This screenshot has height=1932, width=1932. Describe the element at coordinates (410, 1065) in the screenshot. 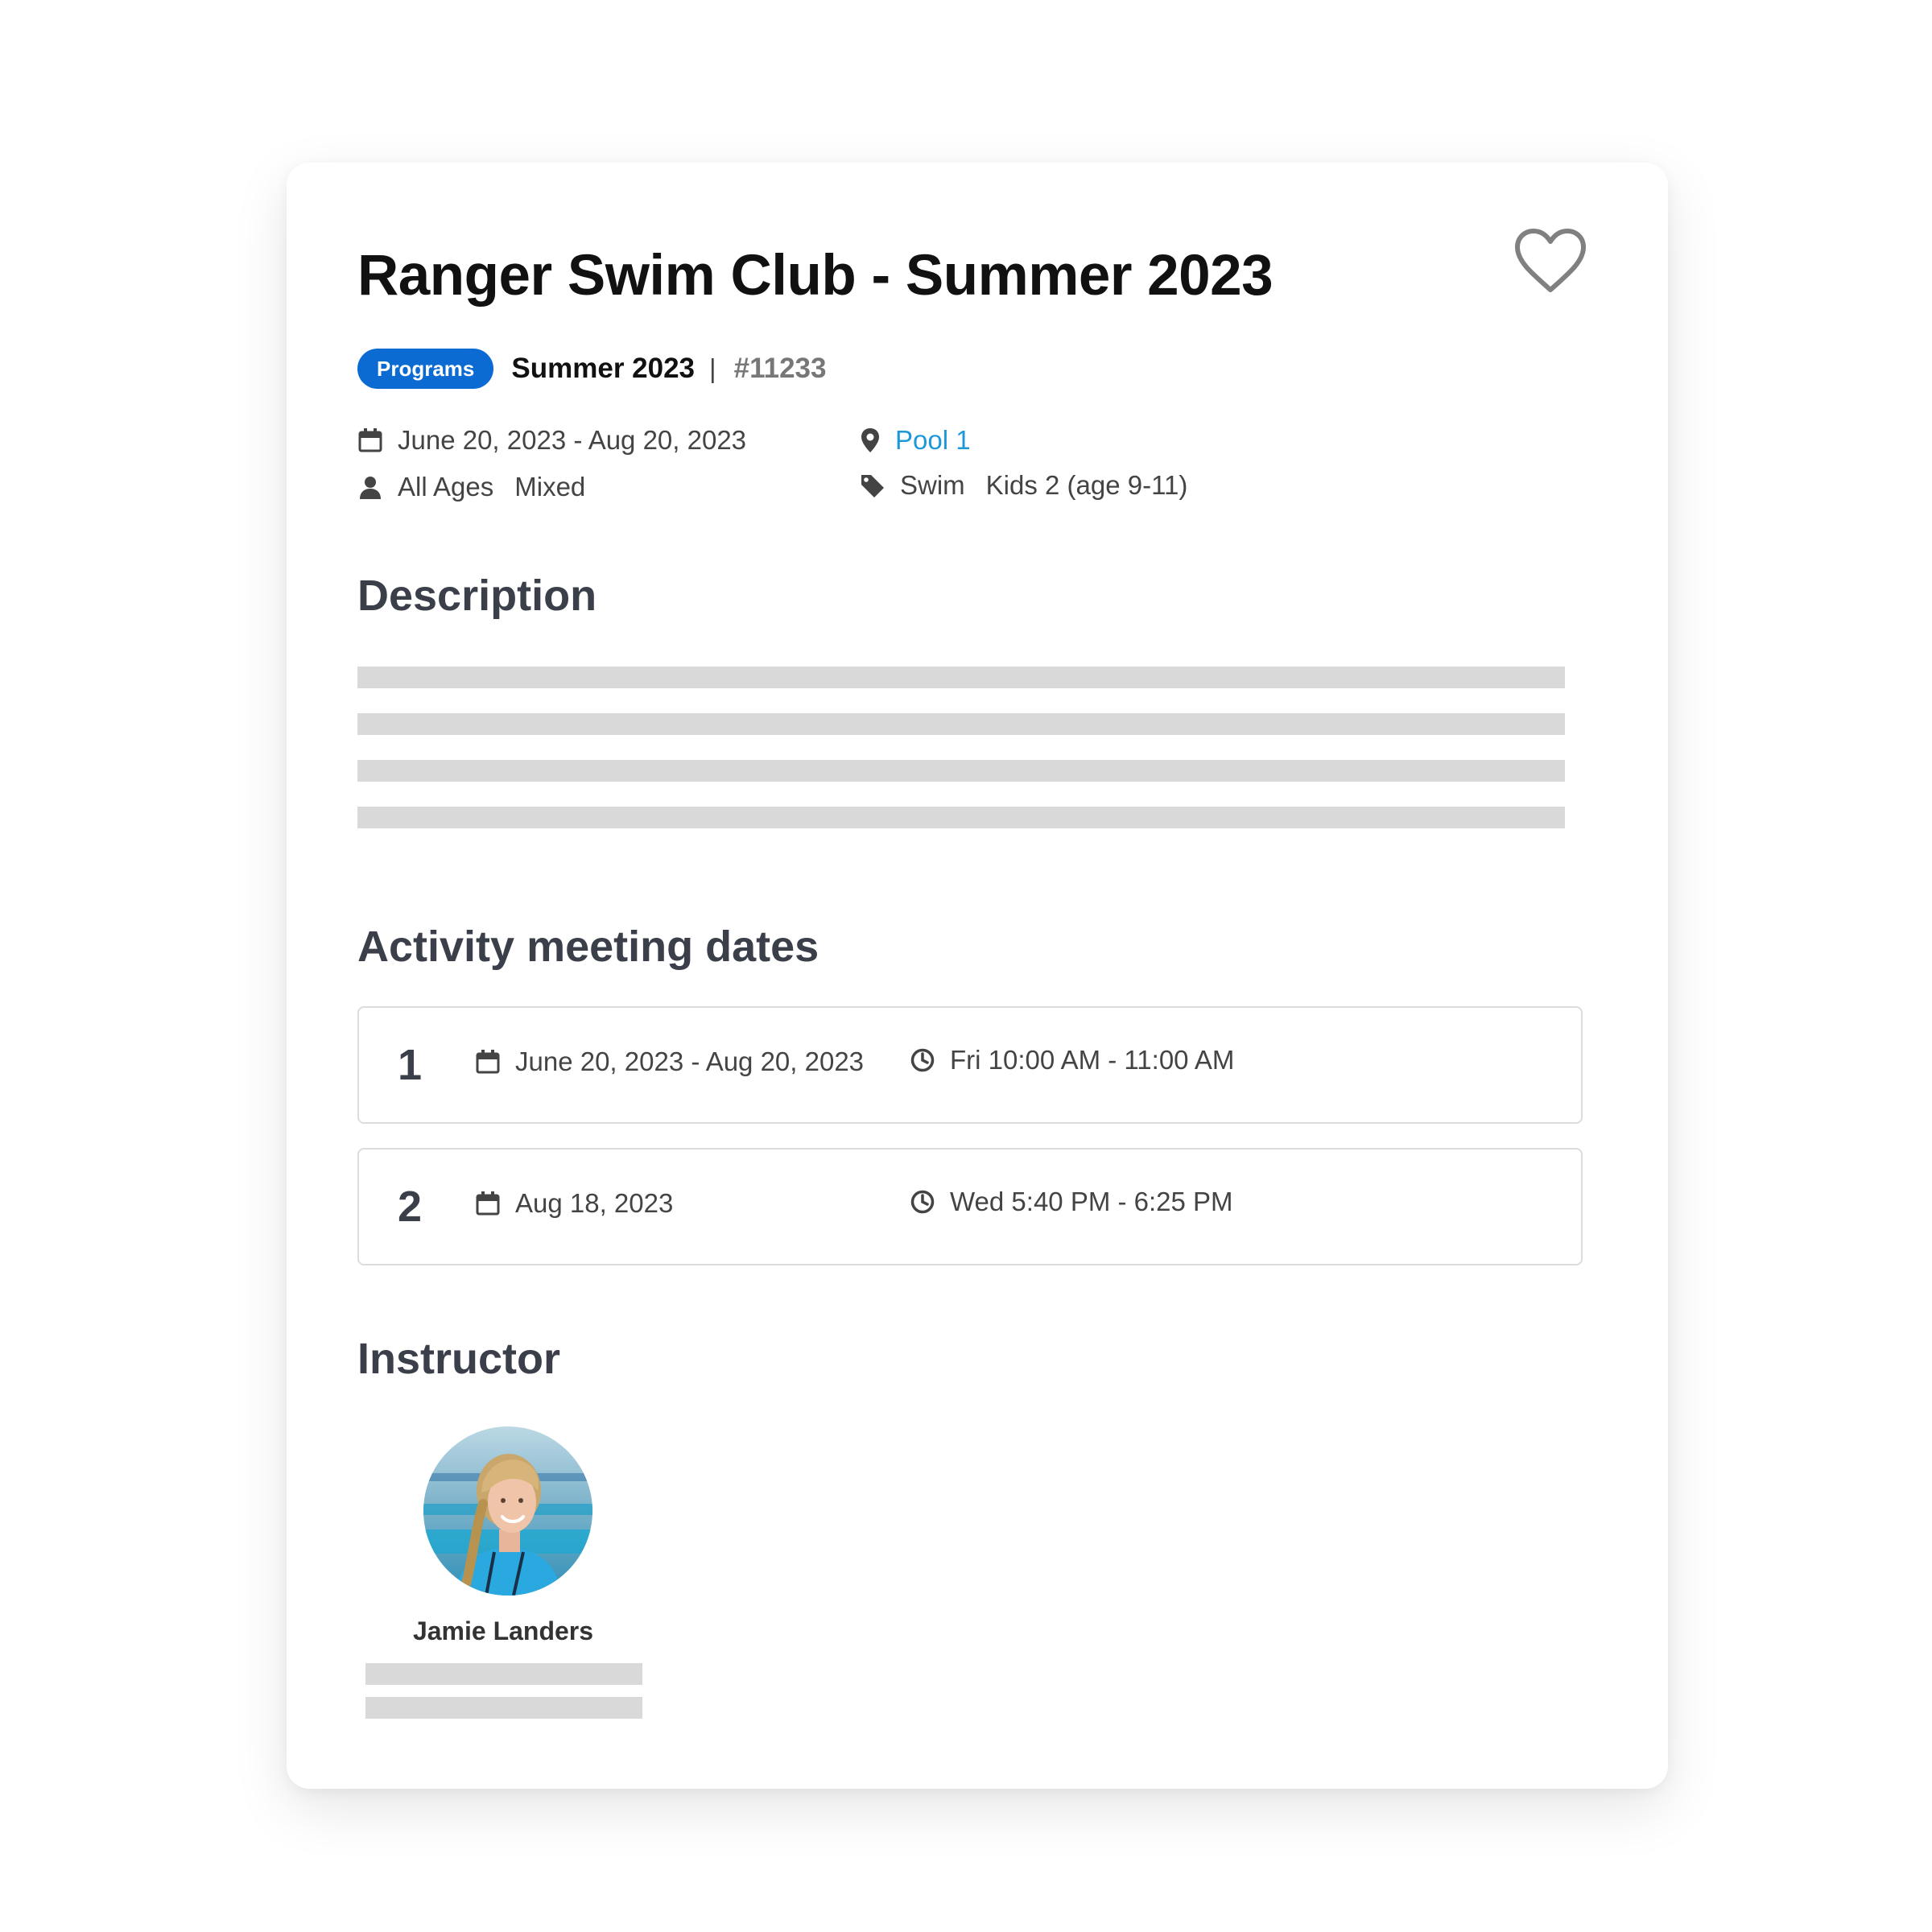

I see `row-number: 1` at that location.